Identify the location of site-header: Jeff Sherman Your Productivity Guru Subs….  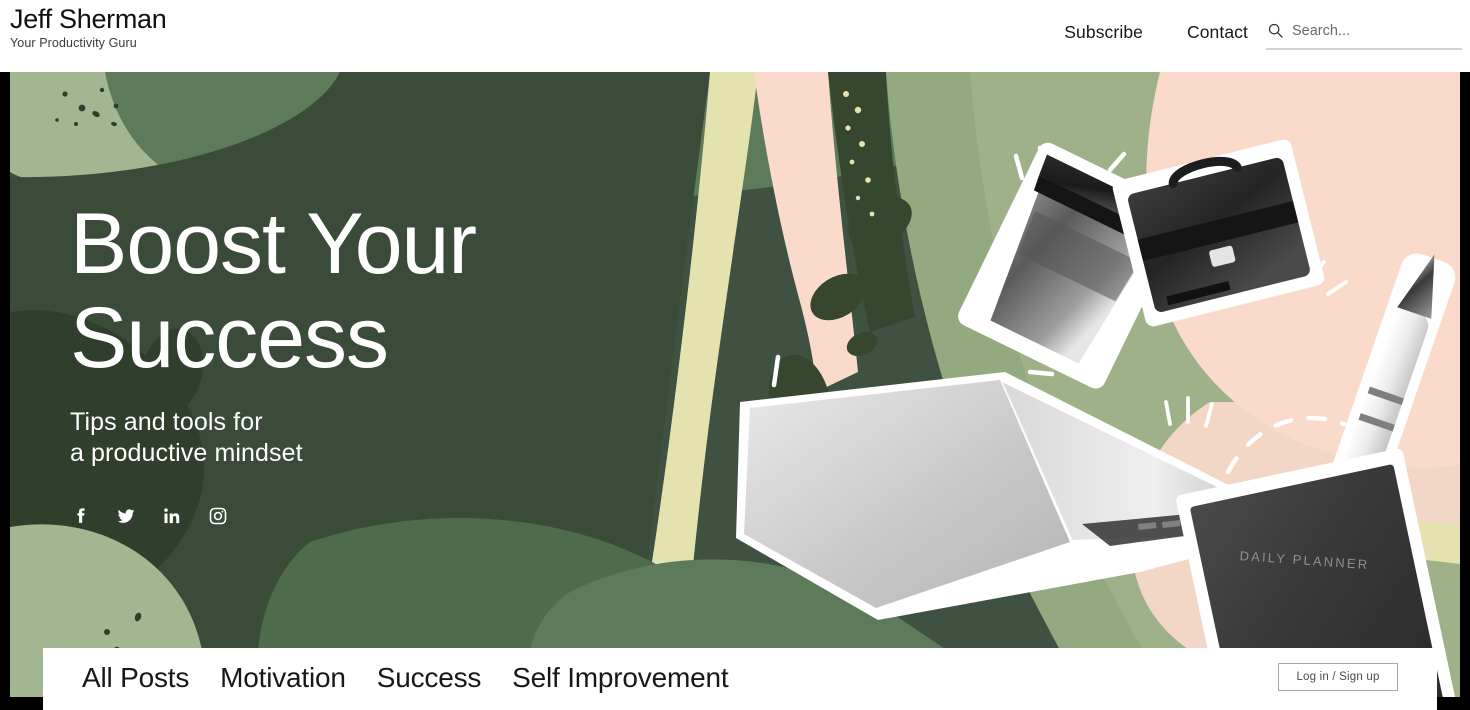
(735, 36).